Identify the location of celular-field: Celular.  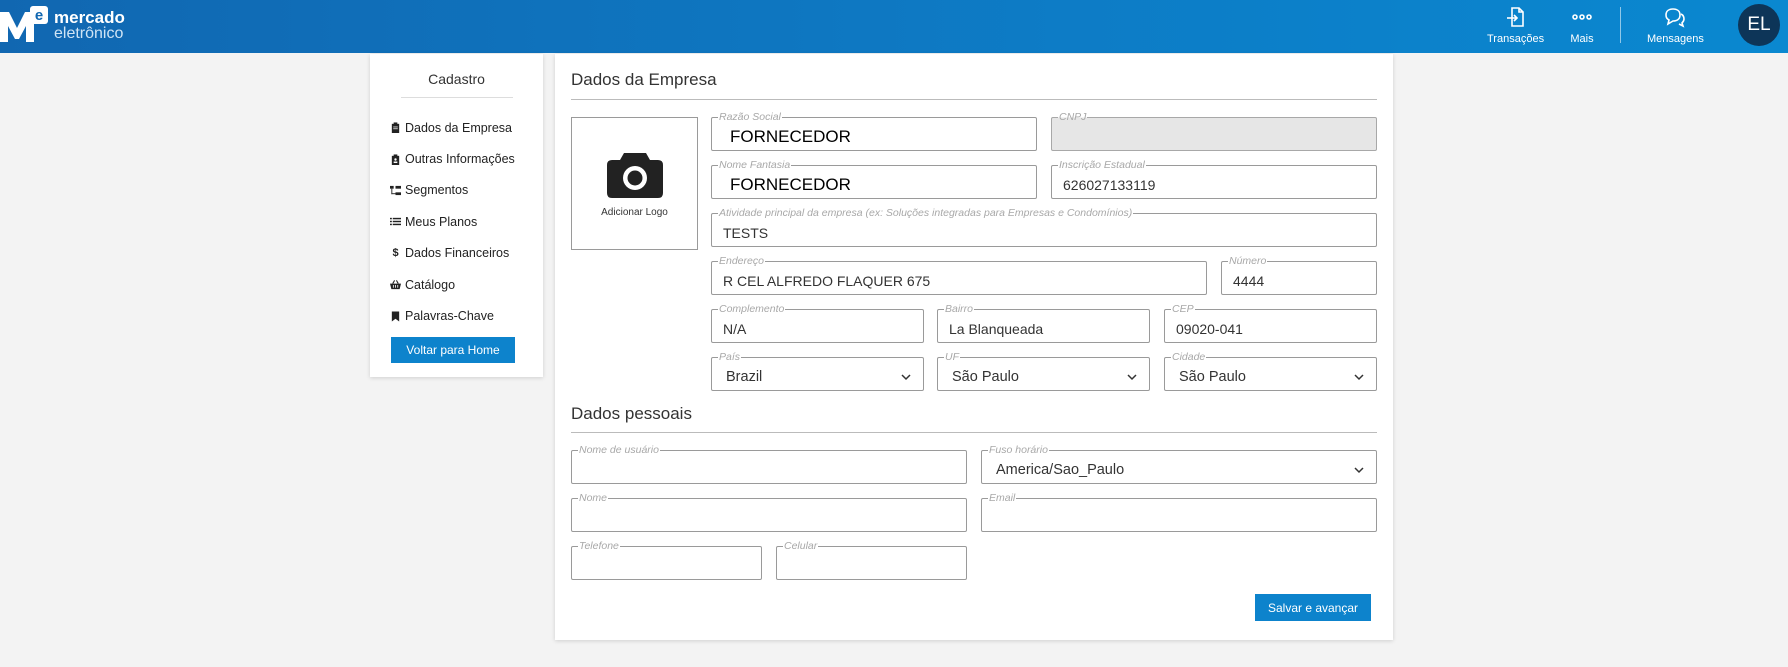
(871, 560).